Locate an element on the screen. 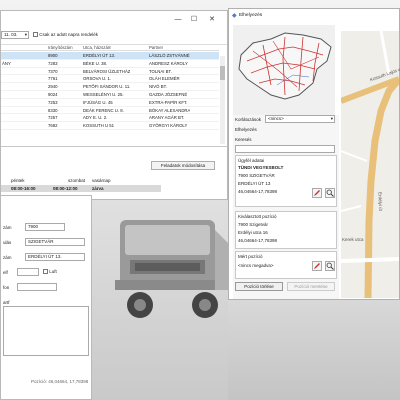 The image size is (400, 400). saved-position-box: Mért pozíció <nincs megadva> is located at coordinates (286, 265).